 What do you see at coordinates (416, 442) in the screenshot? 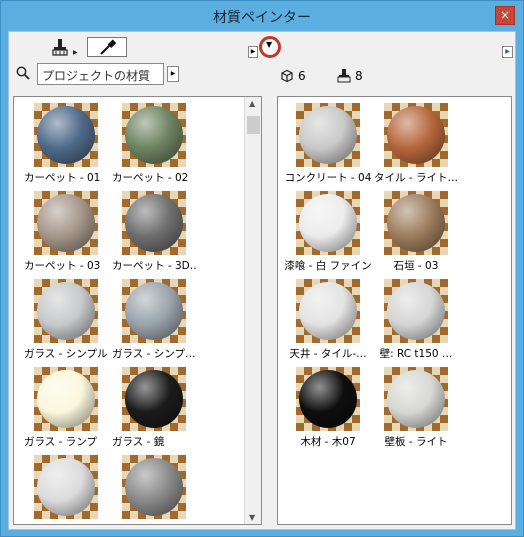
I see `material-label: 壁板 - ライト` at bounding box center [416, 442].